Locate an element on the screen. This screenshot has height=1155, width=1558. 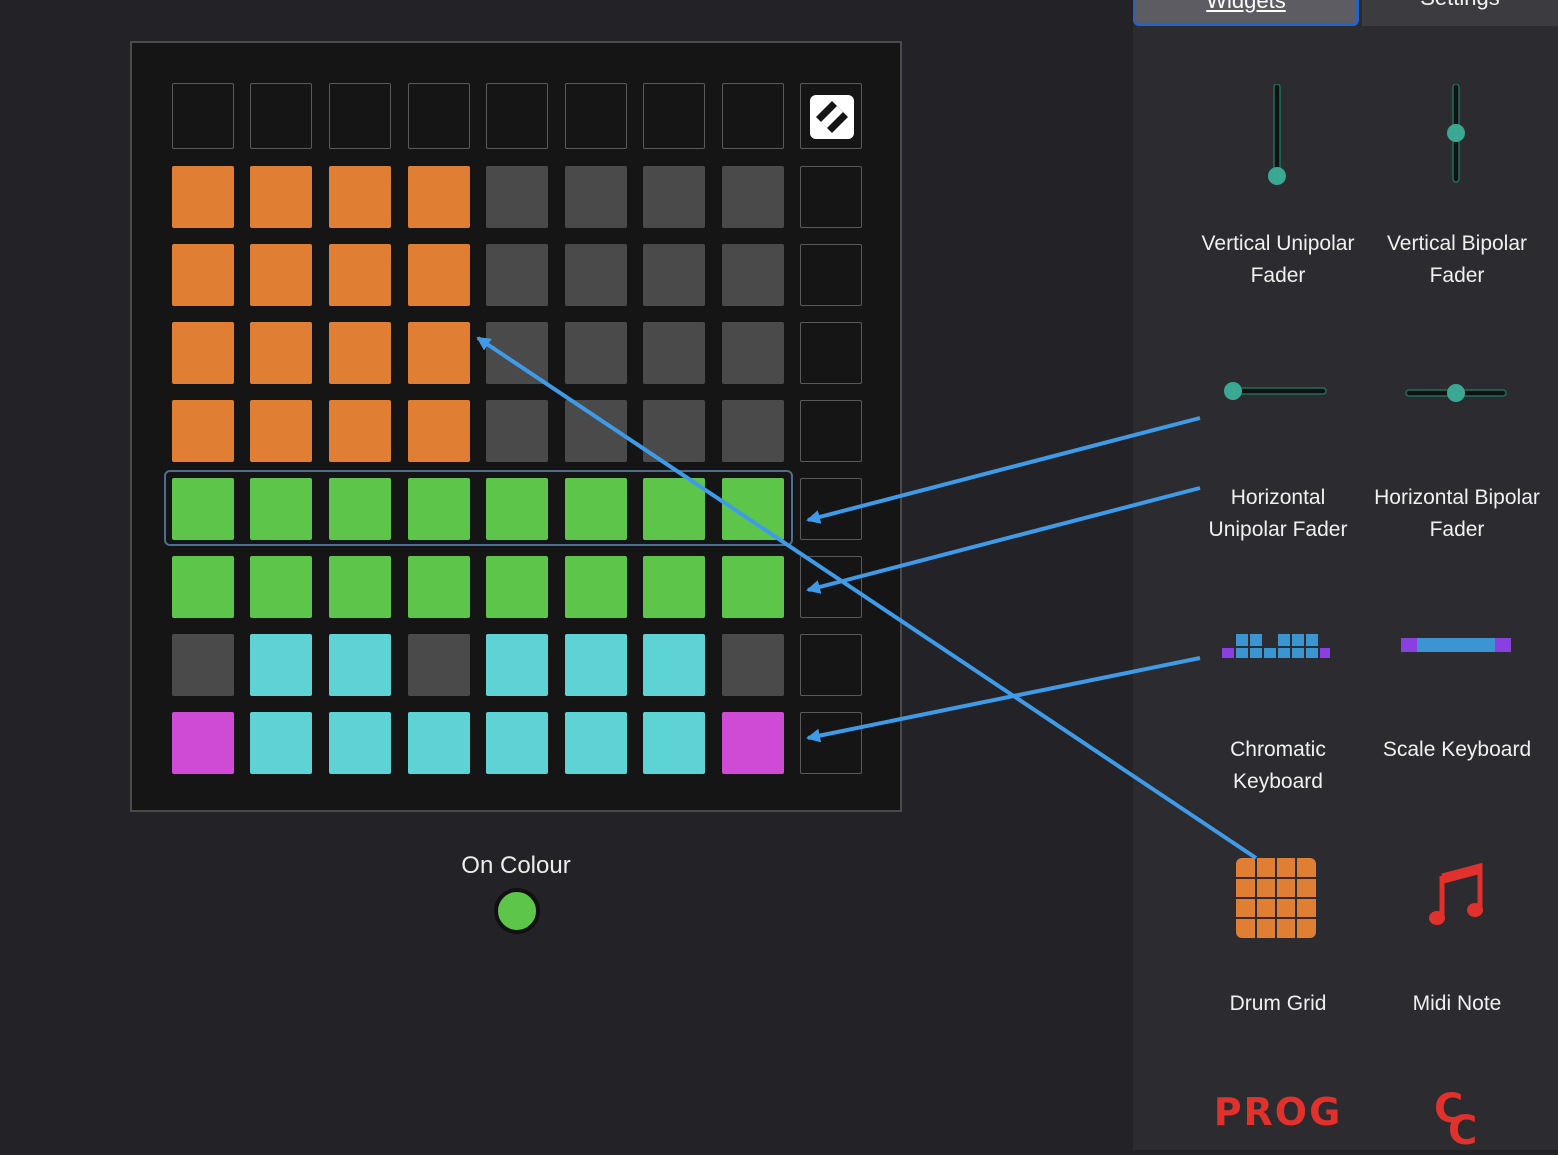
vertical-unipolar-fader-label: Vertical Unipolar Fader is located at coordinates (1278, 260).